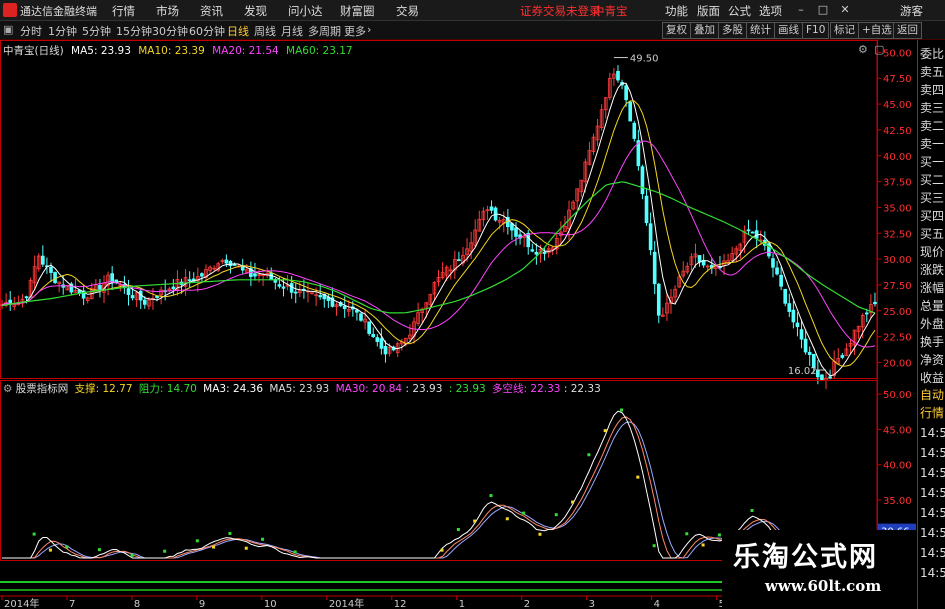 The width and height of the screenshot is (945, 609). I want to click on x-tick-label: 4, so click(657, 604).